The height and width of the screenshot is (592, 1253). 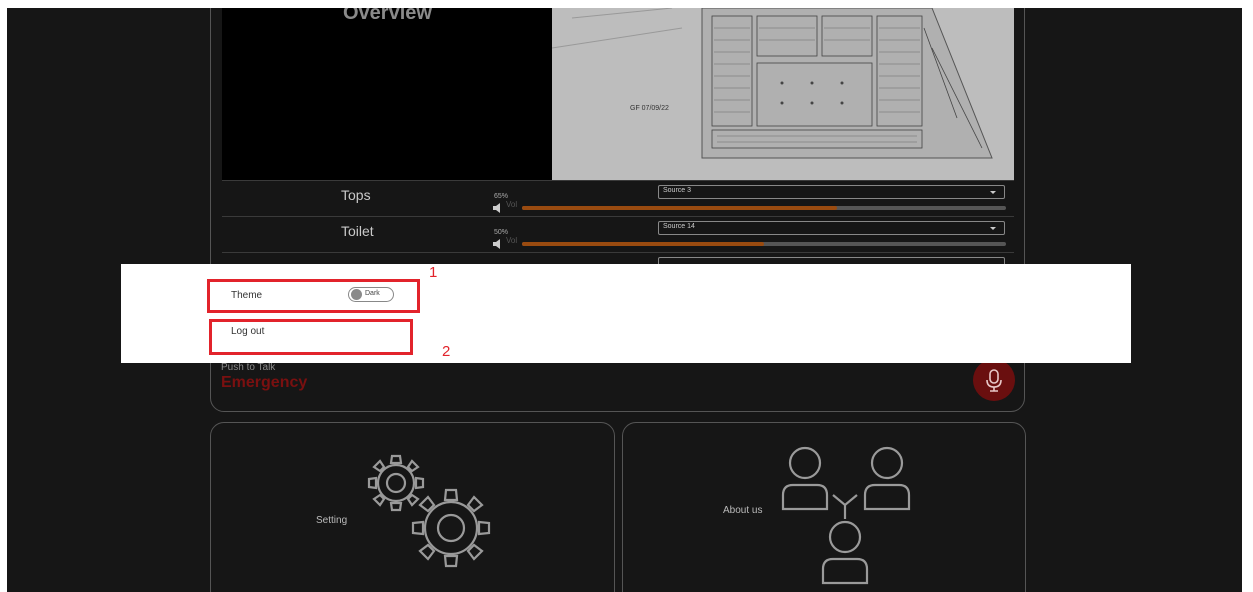 I want to click on source-select: Source 14, so click(x=831, y=228).